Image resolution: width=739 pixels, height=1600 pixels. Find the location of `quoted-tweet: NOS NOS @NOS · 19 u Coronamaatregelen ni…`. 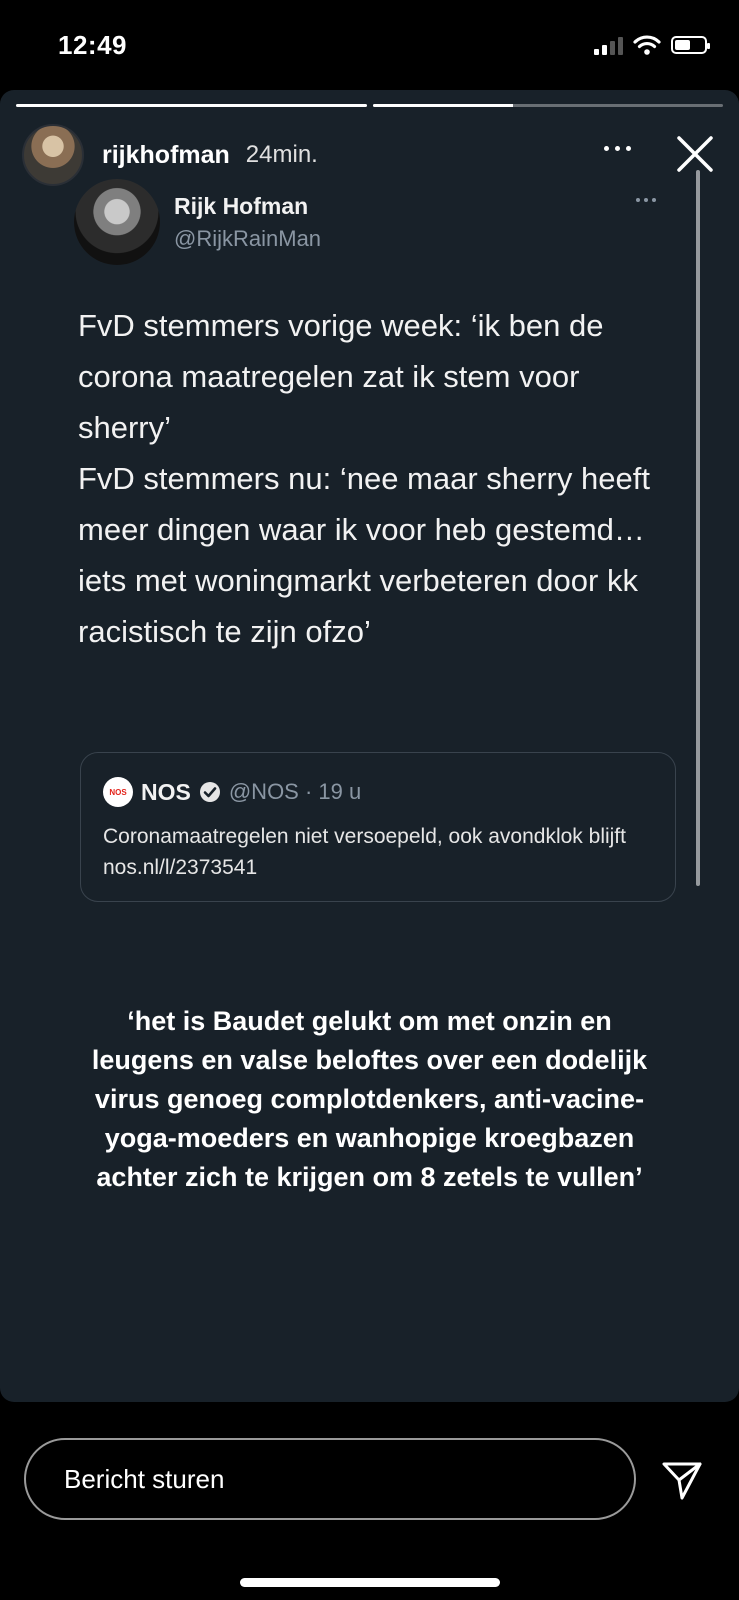

quoted-tweet: NOS NOS @NOS · 19 u Coronamaatregelen ni… is located at coordinates (378, 827).